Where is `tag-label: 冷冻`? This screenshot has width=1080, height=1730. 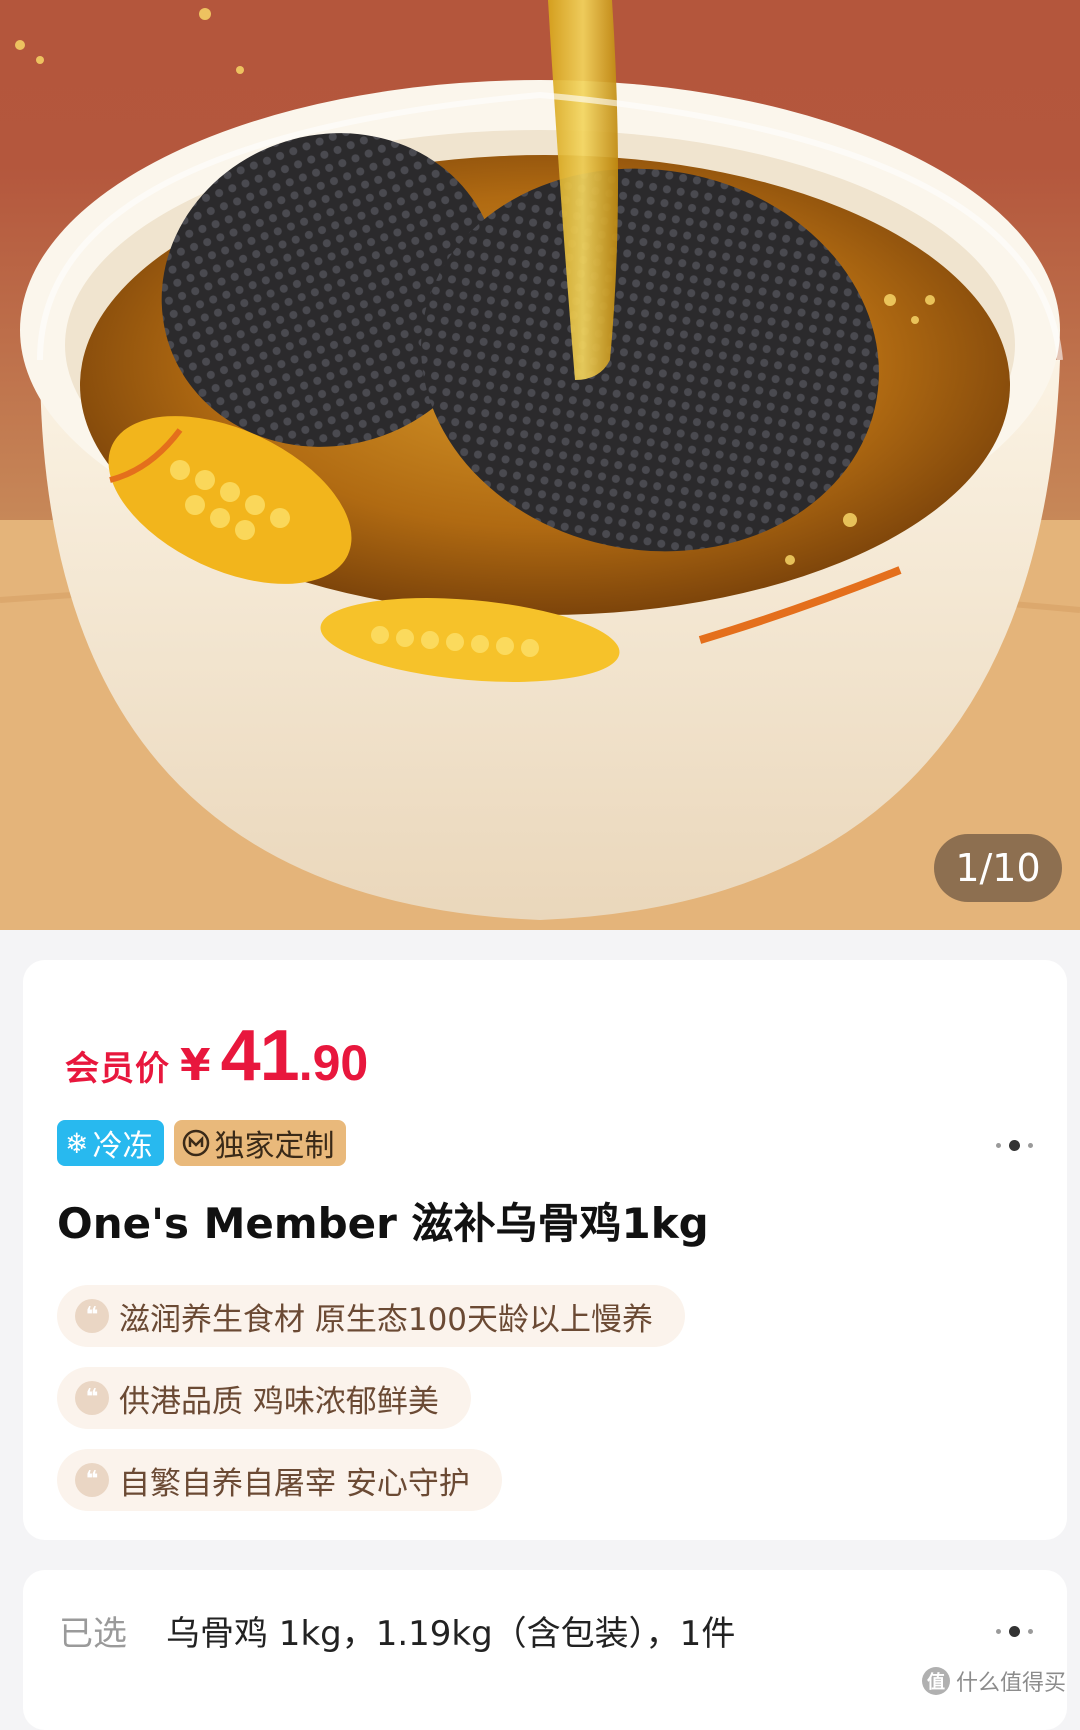
tag-label: 冷冻 is located at coordinates (122, 1146).